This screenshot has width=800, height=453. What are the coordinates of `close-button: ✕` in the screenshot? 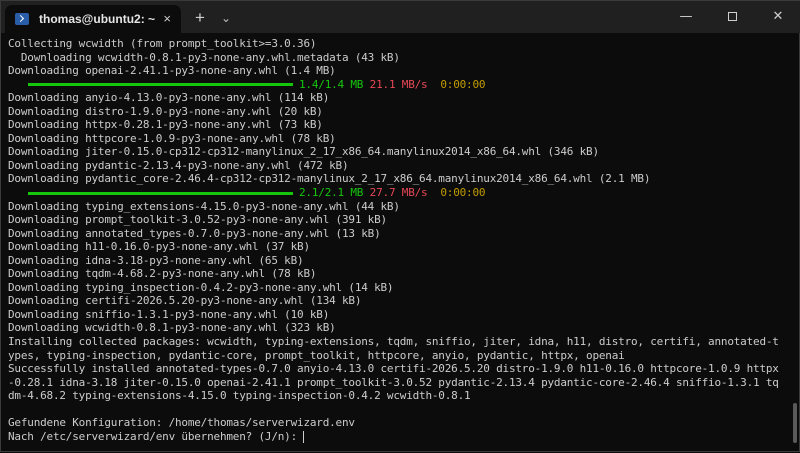 It's located at (777, 17).